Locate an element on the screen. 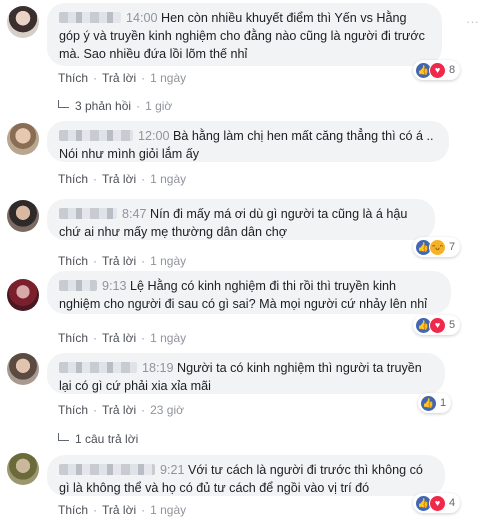 Image resolution: width=490 pixels, height=517 pixels. reaction-summary: 👍 ♥ 4 is located at coordinates (437, 503).